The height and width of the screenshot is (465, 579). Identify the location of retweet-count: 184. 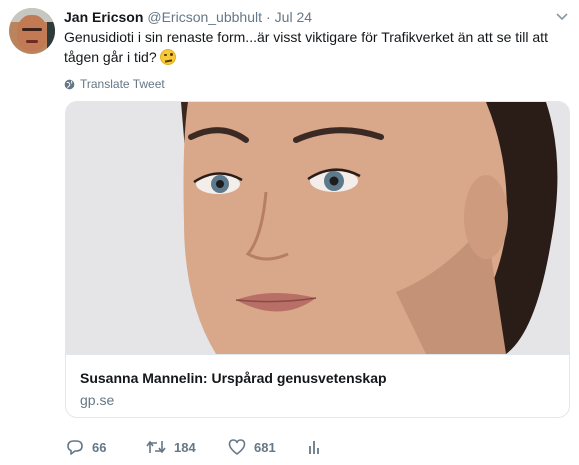
(185, 447).